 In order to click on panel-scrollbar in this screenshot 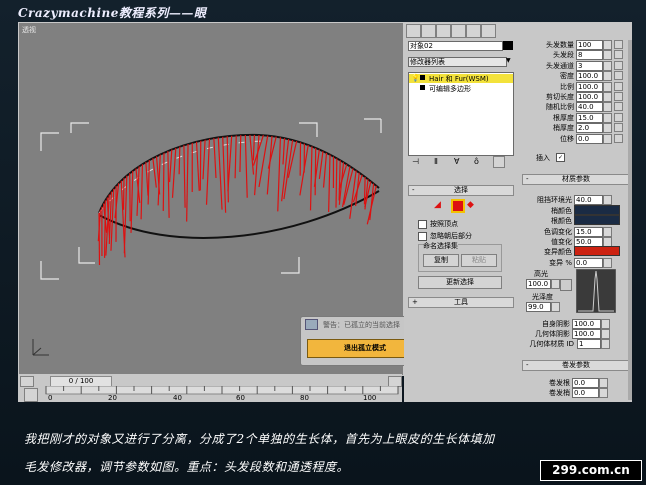, I will do `click(630, 220)`.